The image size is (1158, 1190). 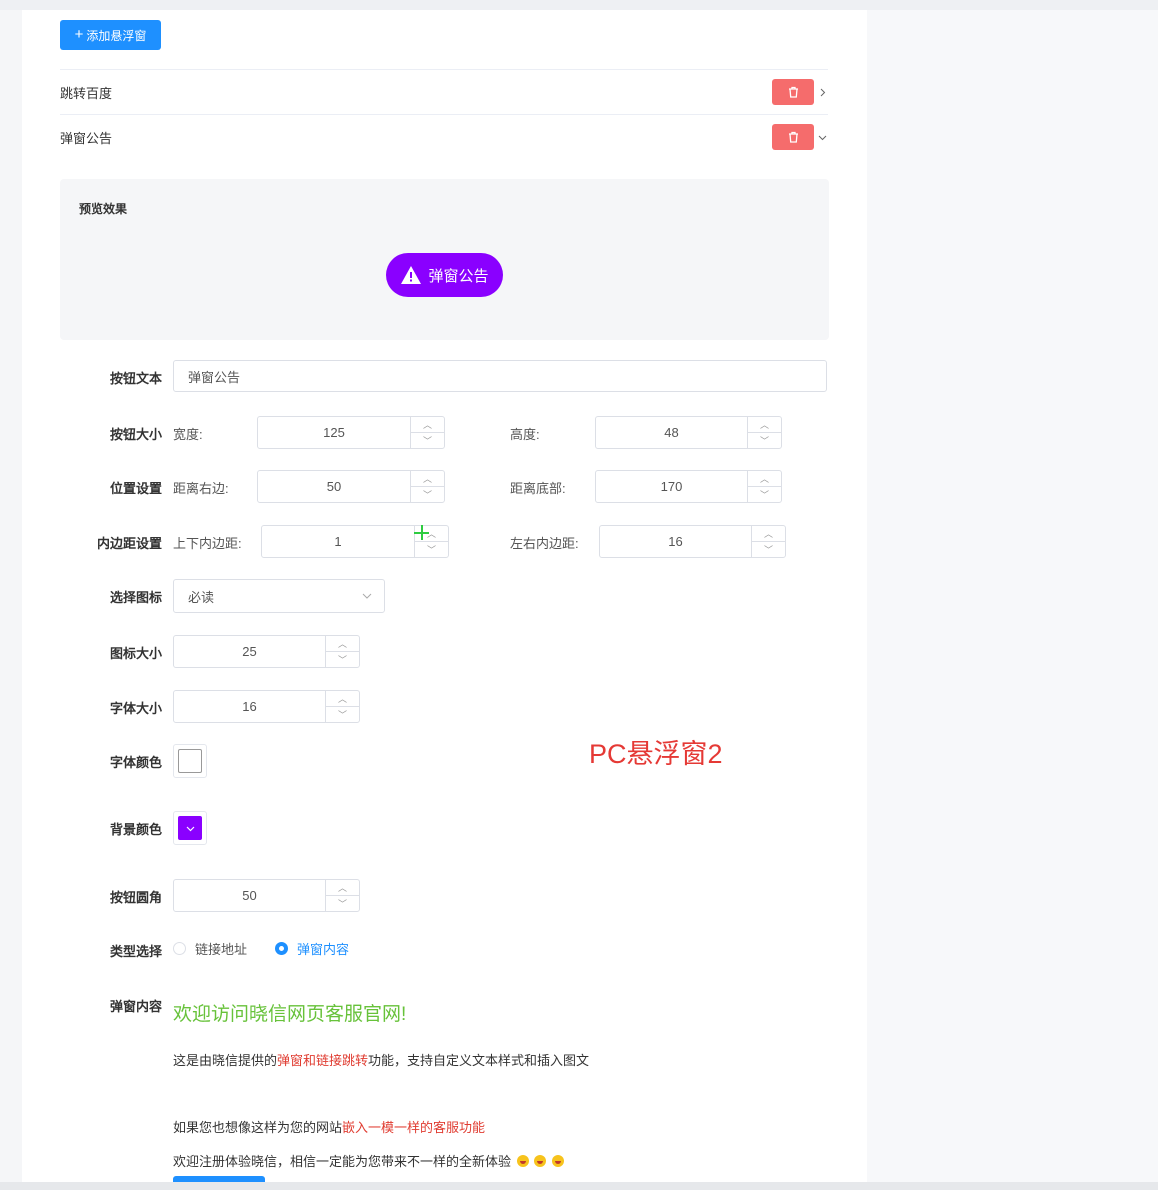 I want to click on padding-label: 内边距设置, so click(x=129, y=543).